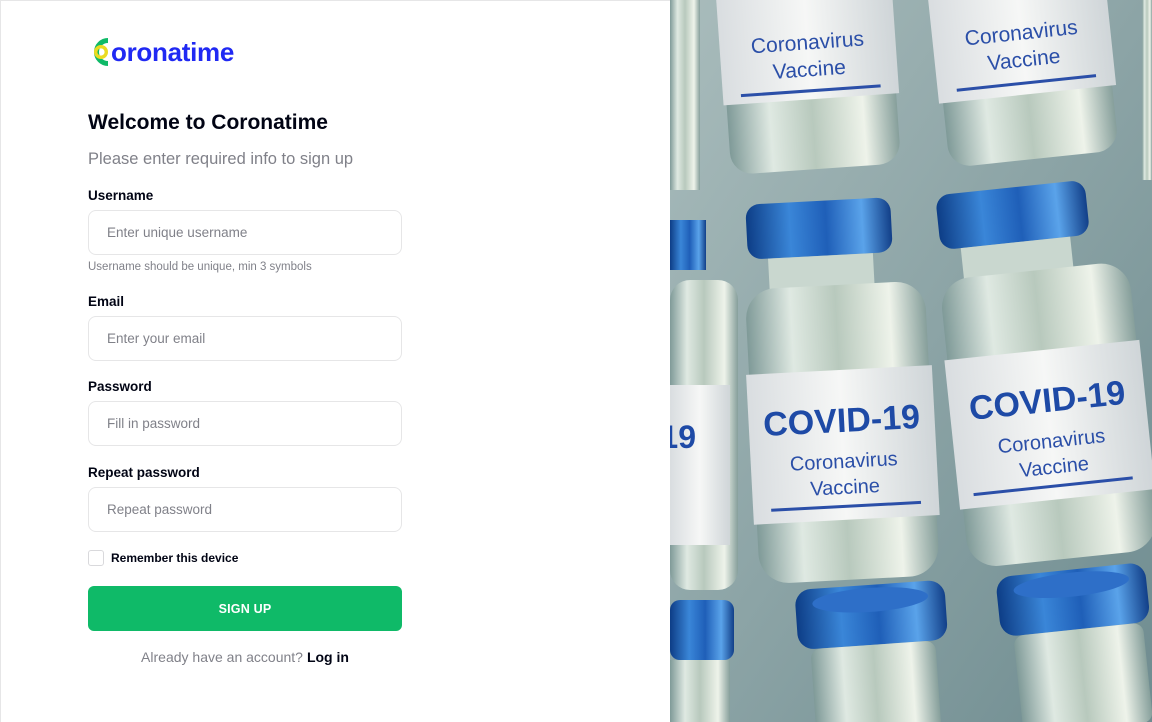  I want to click on remember-device-checkbox, so click(96, 558).